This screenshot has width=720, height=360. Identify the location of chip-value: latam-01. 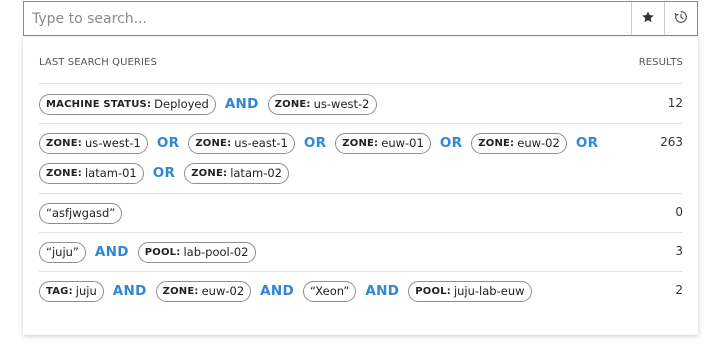
(110, 173).